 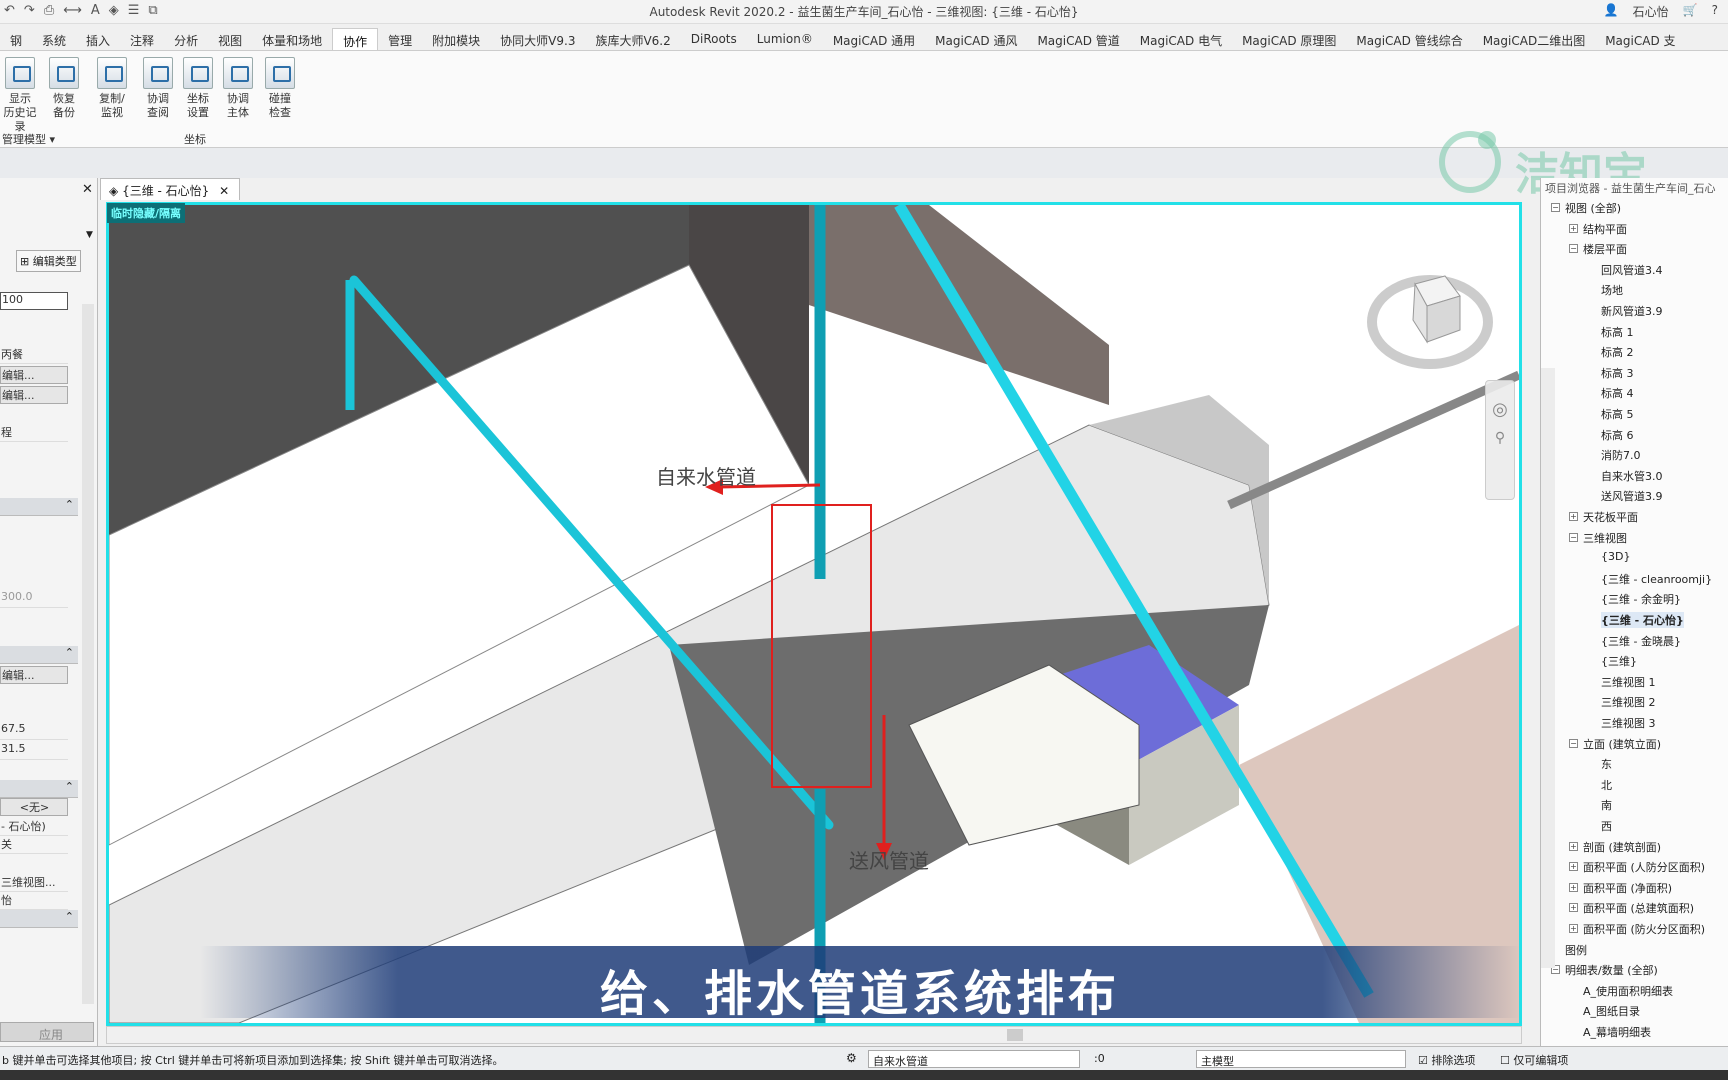 What do you see at coordinates (1621, 455) in the screenshot?
I see `browser-tree-item: 消防7.0` at bounding box center [1621, 455].